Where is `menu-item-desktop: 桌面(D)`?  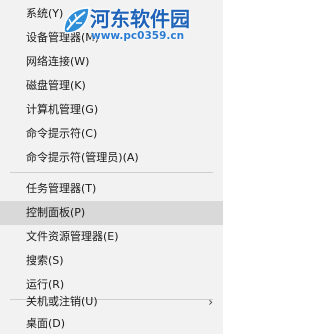
menu-item-desktop: 桌面(D) is located at coordinates (111, 324).